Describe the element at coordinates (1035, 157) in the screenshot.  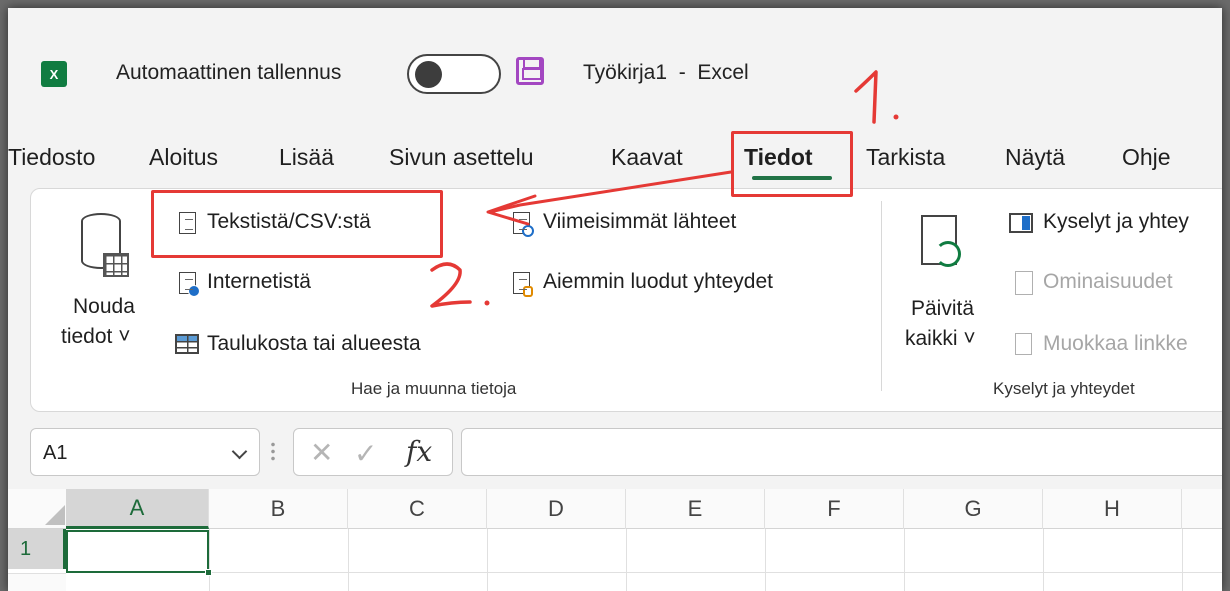
I see `tab-view: Näytä` at that location.